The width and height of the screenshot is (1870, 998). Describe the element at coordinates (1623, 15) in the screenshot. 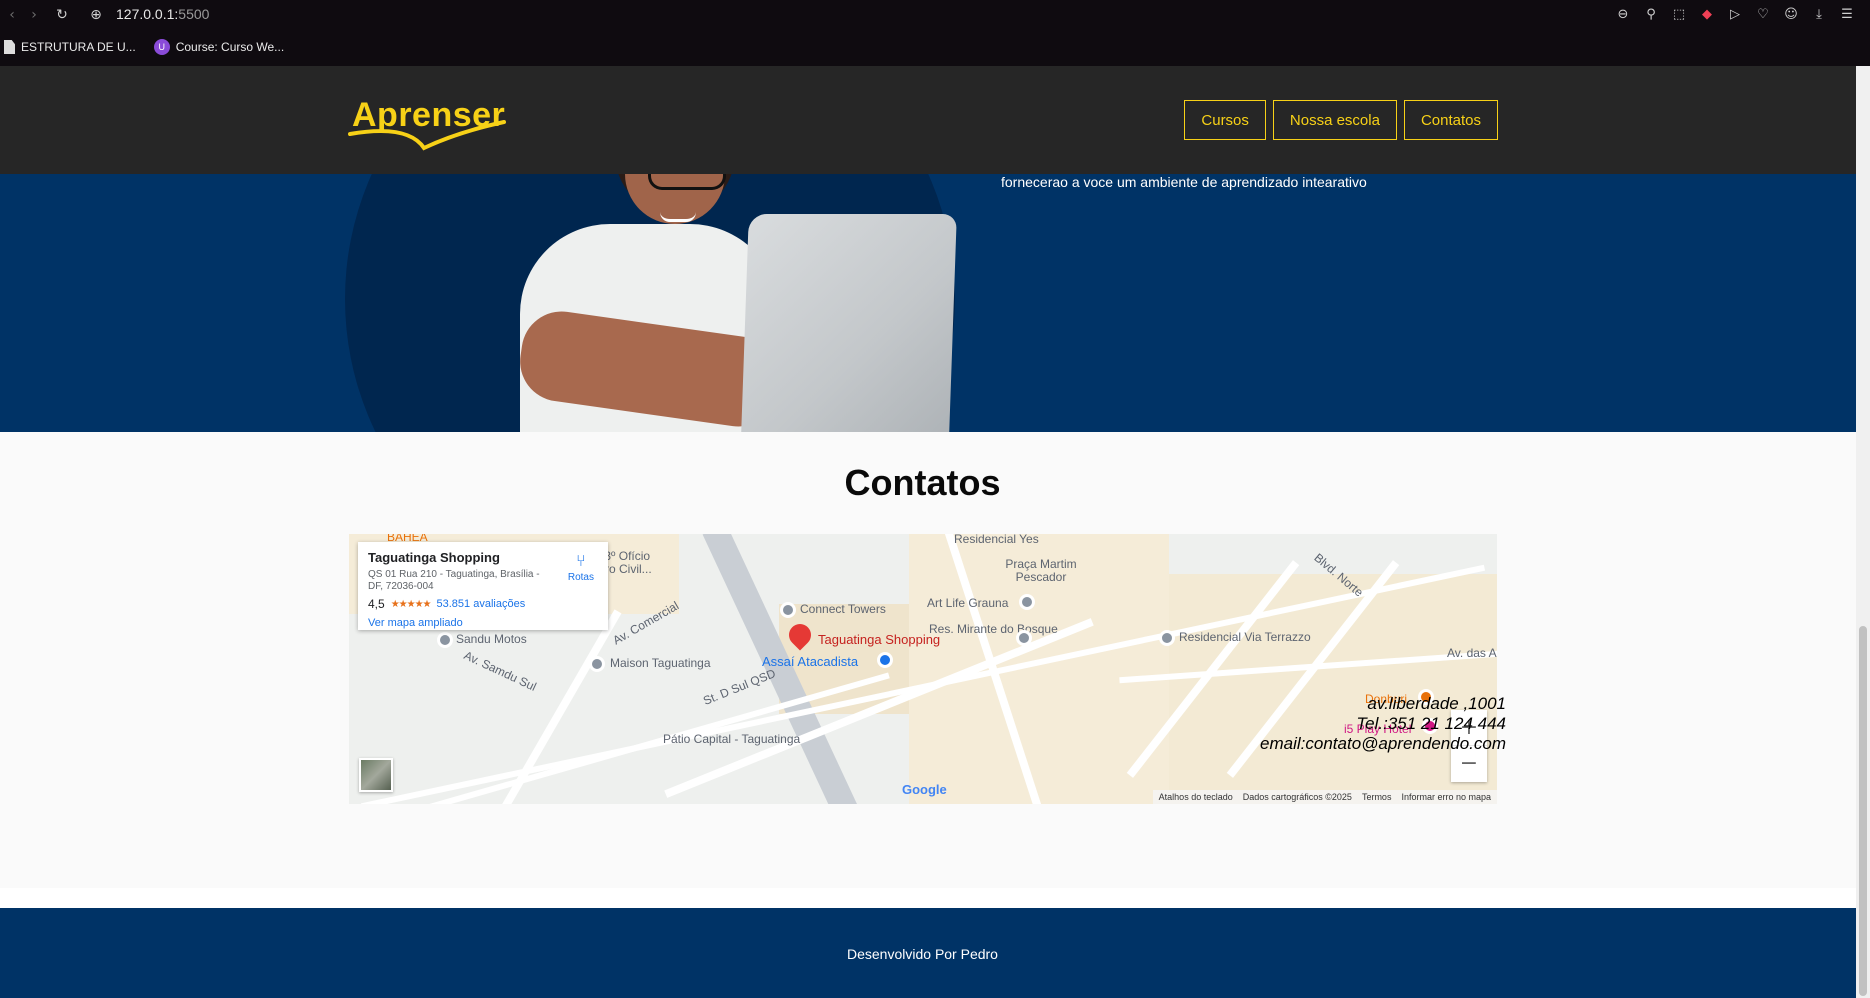

I see `zoom-out-icon: ⊖` at that location.